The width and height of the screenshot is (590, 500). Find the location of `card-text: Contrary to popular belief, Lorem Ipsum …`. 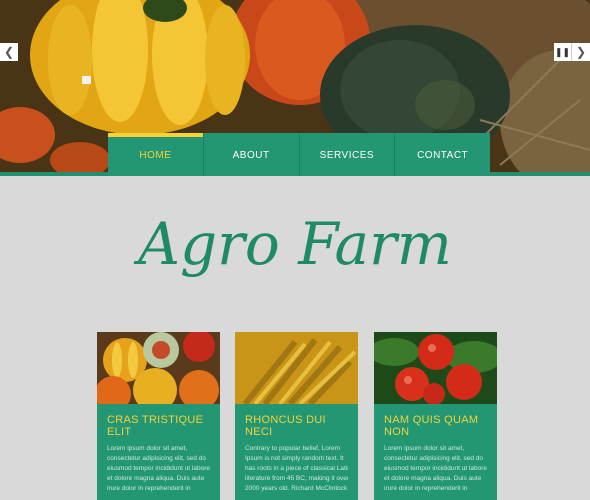

card-text: Contrary to popular belief, Lorem Ipsum … is located at coordinates (296, 468).